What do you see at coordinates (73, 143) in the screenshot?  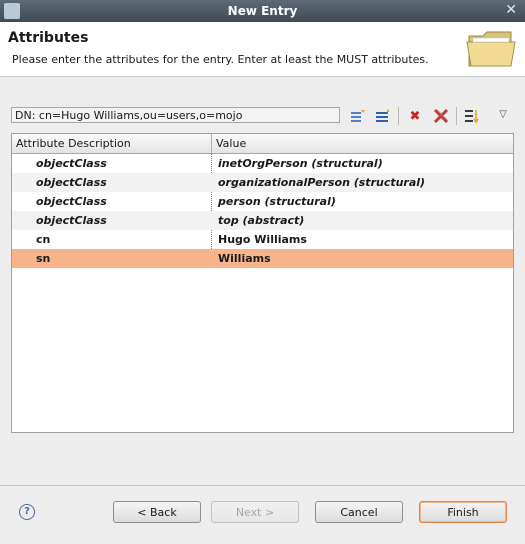 I see `column-header-attribute: Attribute Description` at bounding box center [73, 143].